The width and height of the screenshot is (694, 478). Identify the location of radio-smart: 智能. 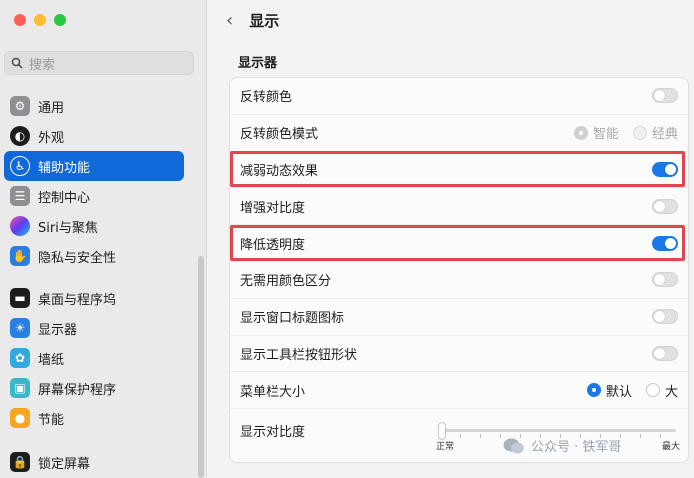
(596, 133).